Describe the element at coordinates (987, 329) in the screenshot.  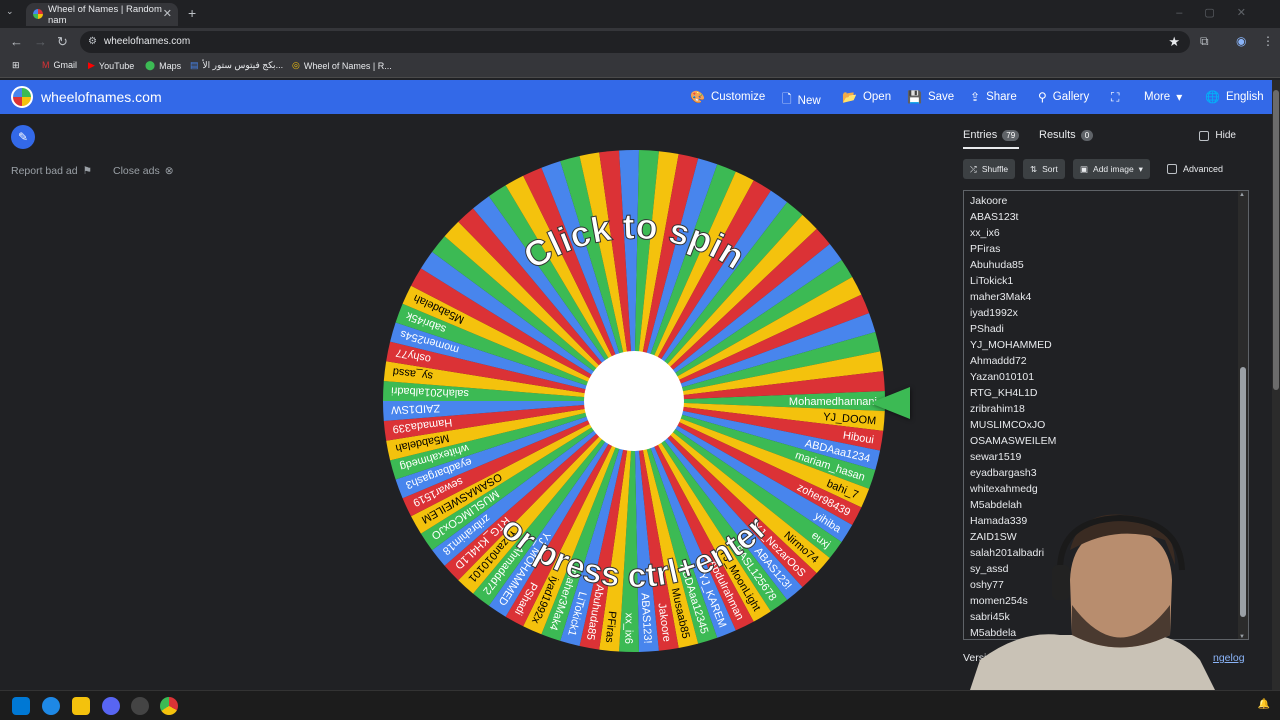
I see `entry-line: PShadi` at that location.